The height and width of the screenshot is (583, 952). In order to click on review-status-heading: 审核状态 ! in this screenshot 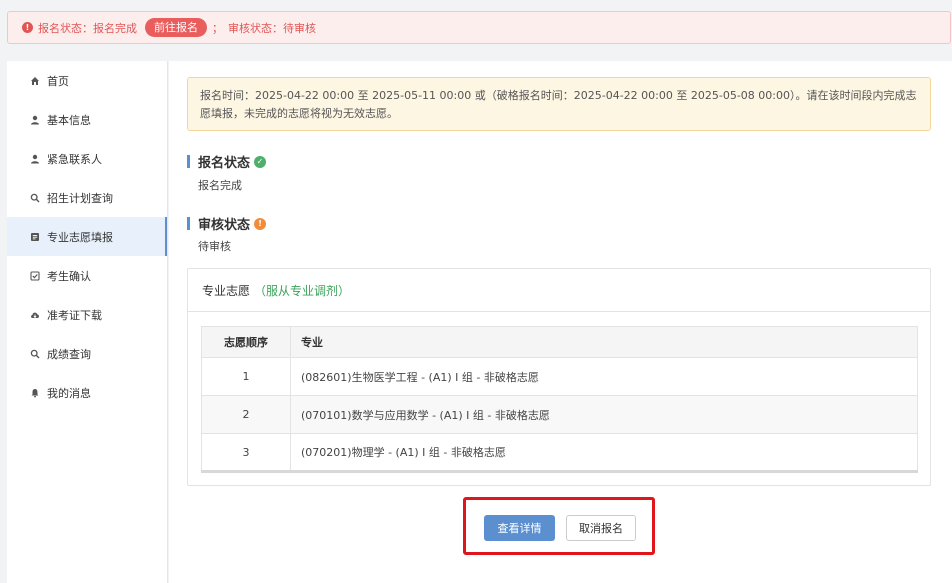, I will do `click(227, 223)`.